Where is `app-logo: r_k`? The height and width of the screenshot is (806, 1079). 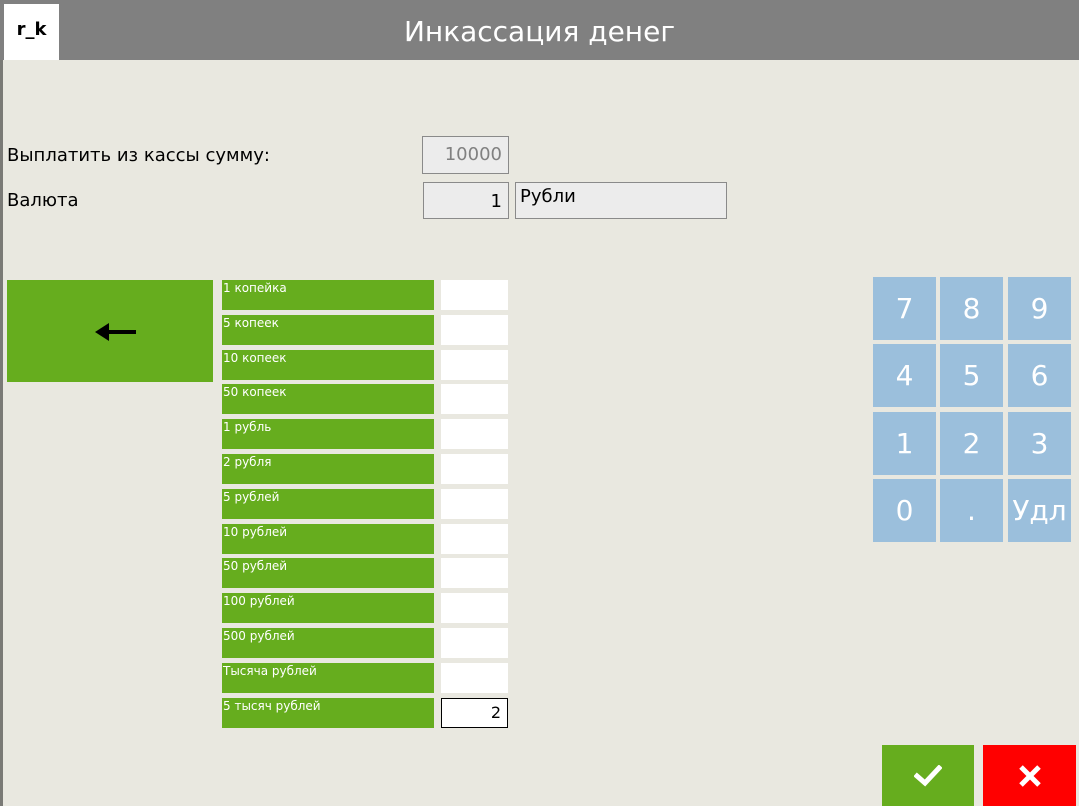 app-logo: r_k is located at coordinates (31, 32).